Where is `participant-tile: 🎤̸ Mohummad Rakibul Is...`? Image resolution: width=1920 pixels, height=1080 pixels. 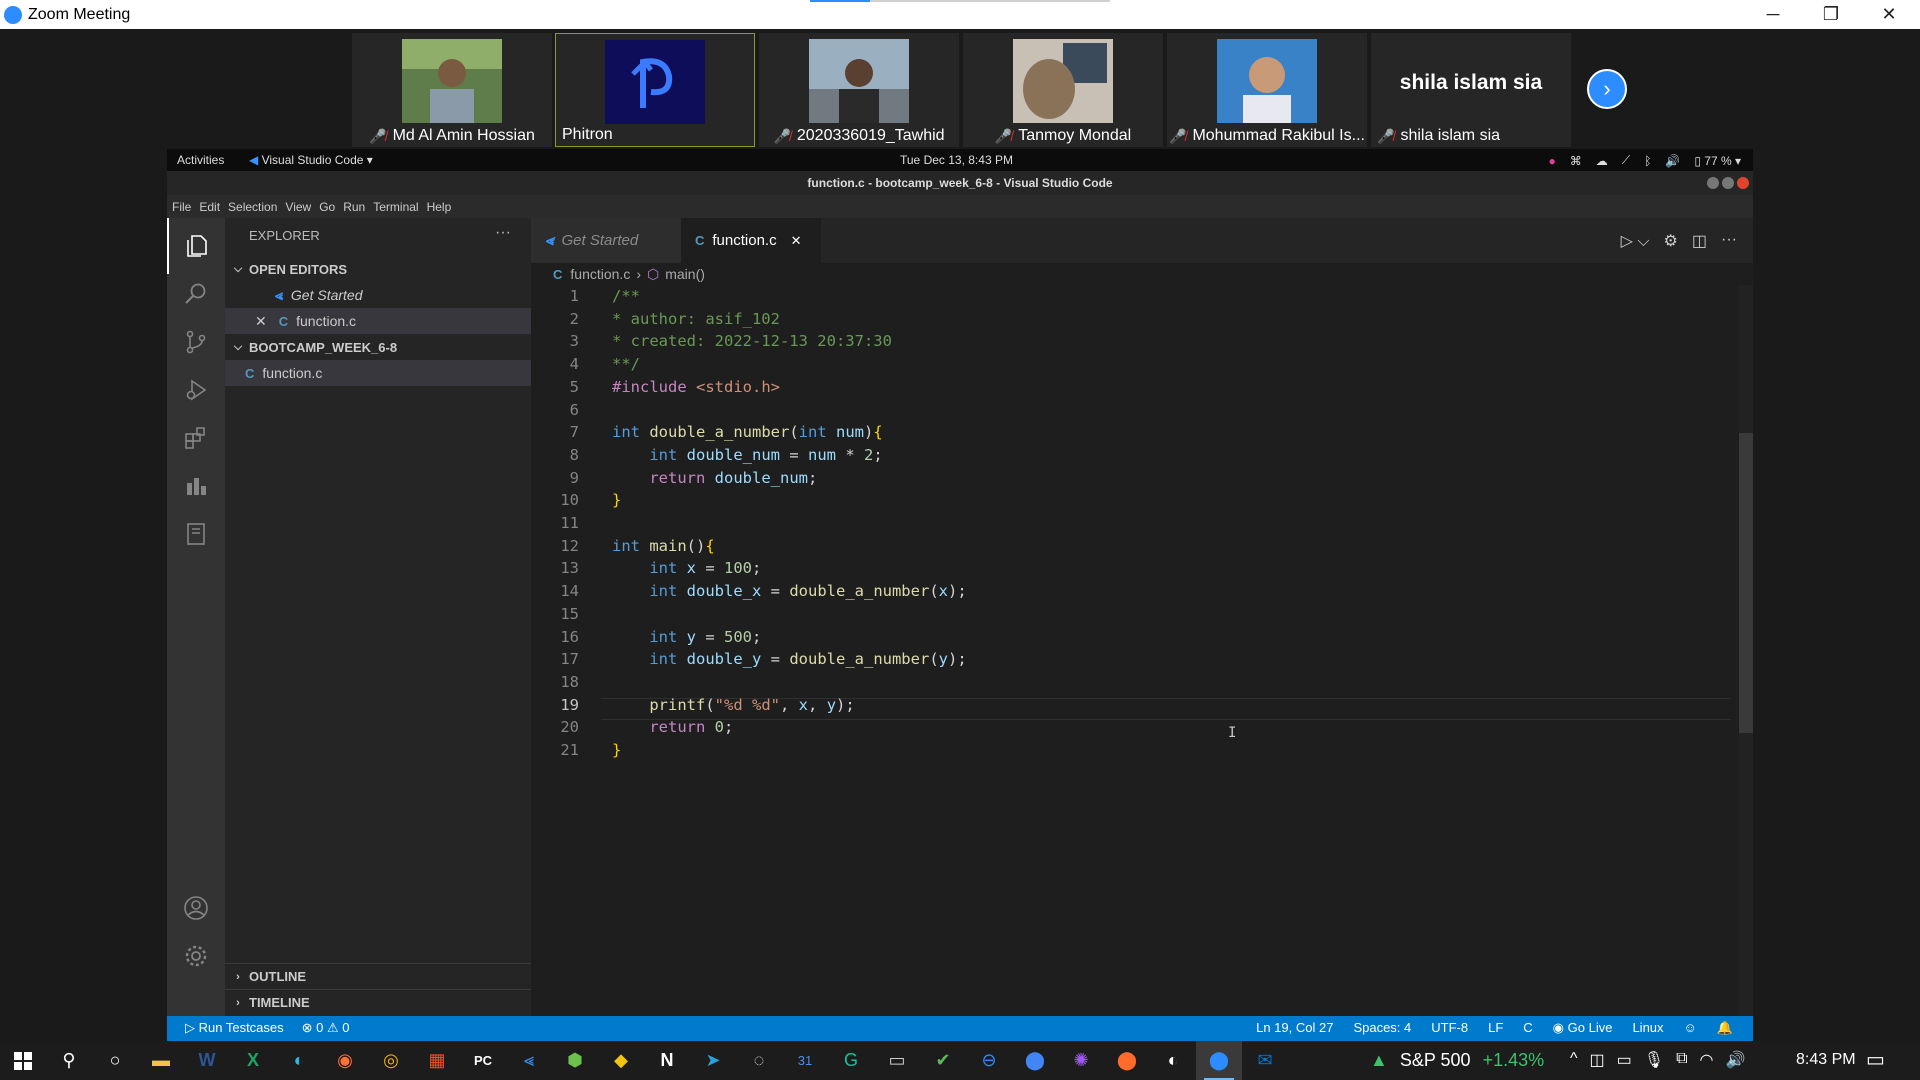
participant-tile: 🎤̸ Mohummad Rakibul Is... is located at coordinates (1267, 90).